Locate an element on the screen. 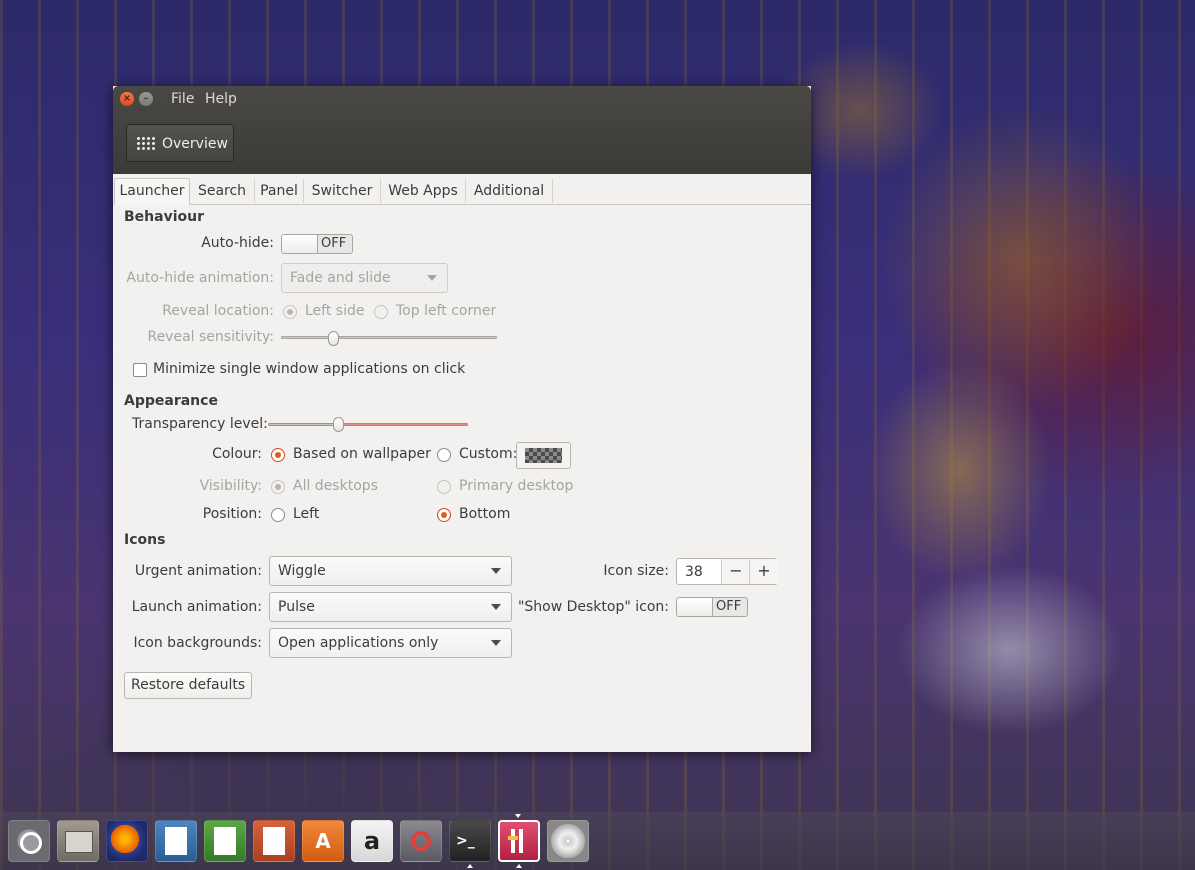 The width and height of the screenshot is (1195, 870). icon-size-spinner: 38 − + is located at coordinates (727, 571).